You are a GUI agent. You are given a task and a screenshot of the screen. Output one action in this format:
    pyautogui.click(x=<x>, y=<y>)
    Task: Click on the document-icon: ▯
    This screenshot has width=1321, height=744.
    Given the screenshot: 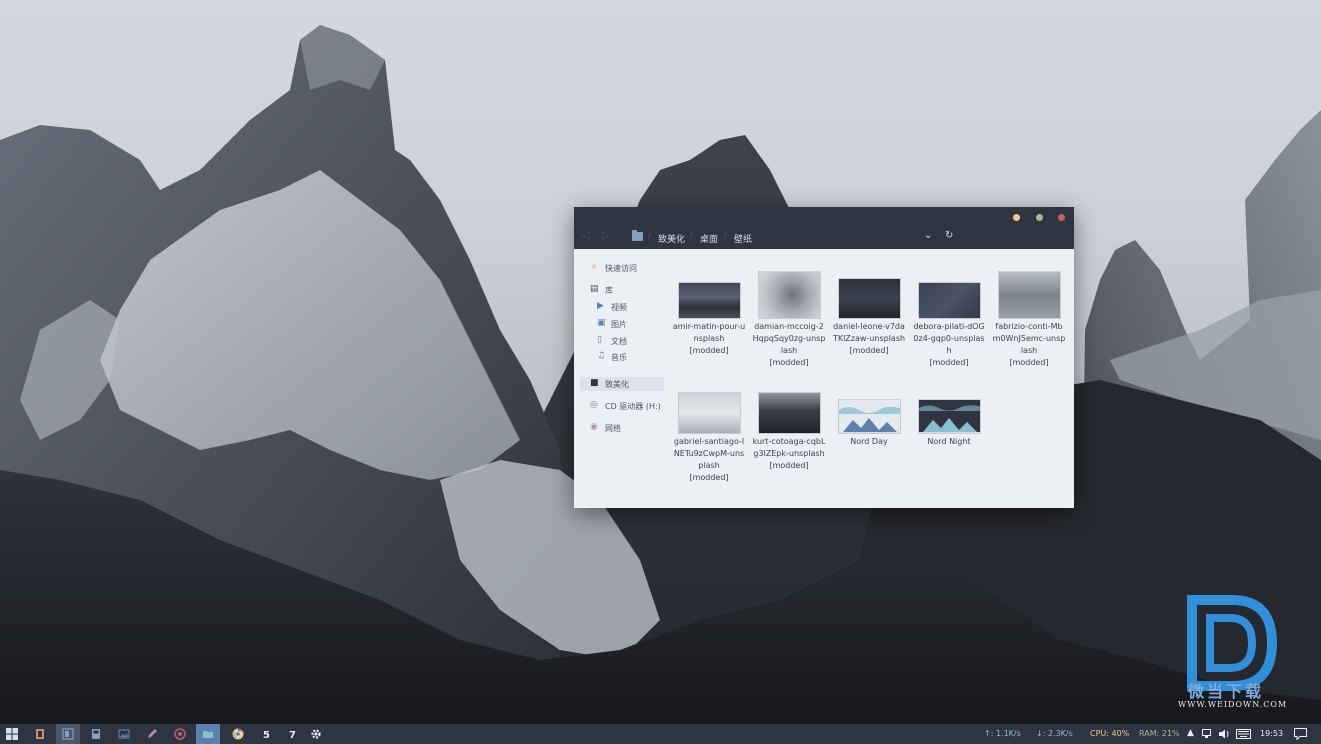 What is the action you would take?
    pyautogui.click(x=599, y=340)
    